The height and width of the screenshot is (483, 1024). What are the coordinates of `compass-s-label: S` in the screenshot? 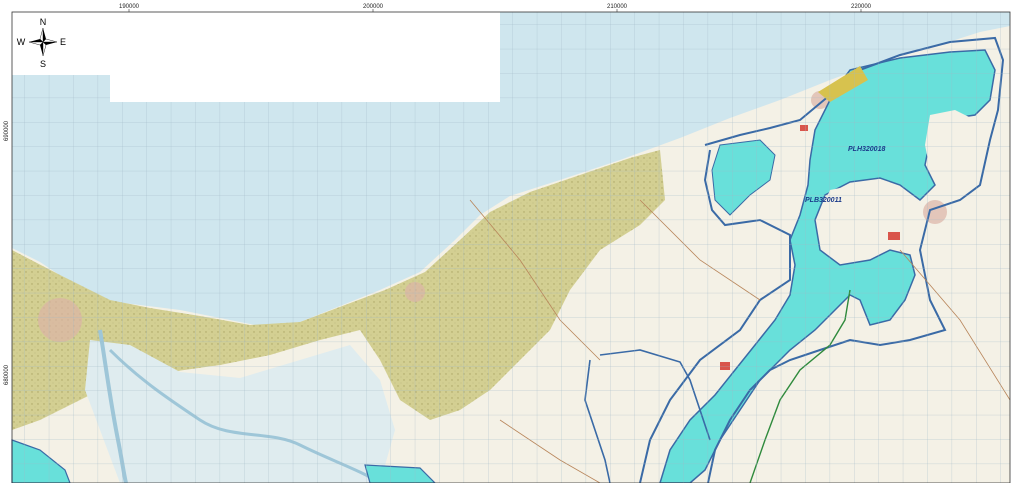 It's located at (43, 64).